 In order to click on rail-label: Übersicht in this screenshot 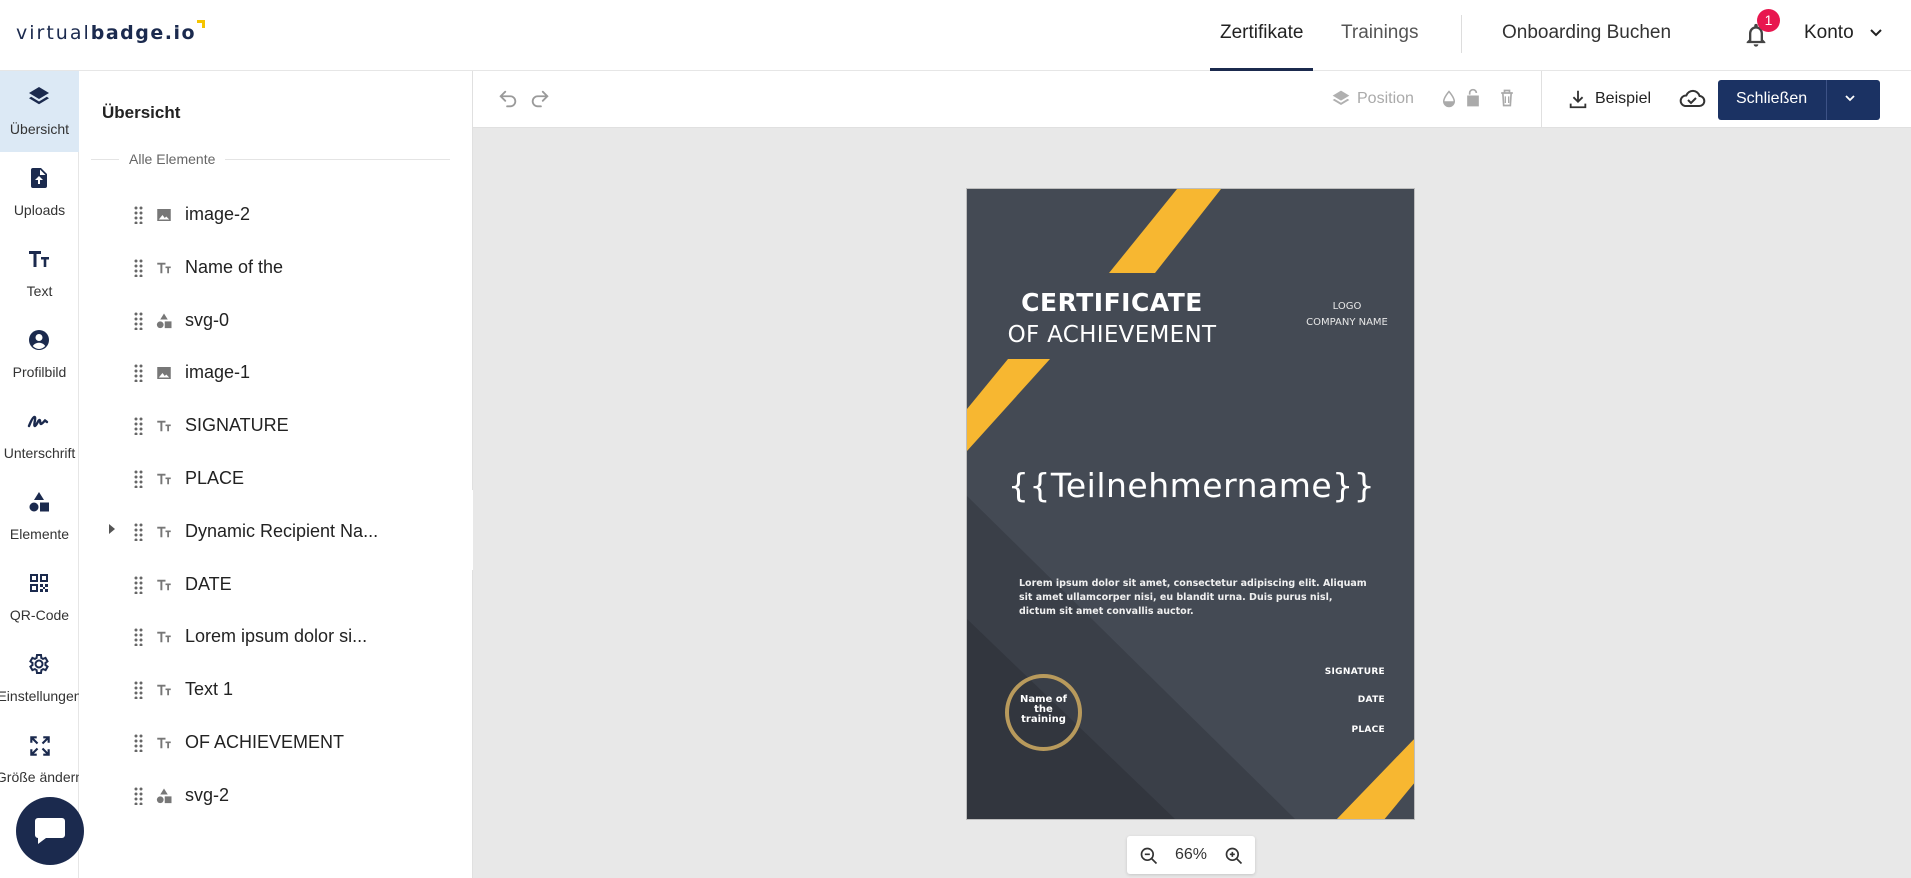, I will do `click(39, 129)`.